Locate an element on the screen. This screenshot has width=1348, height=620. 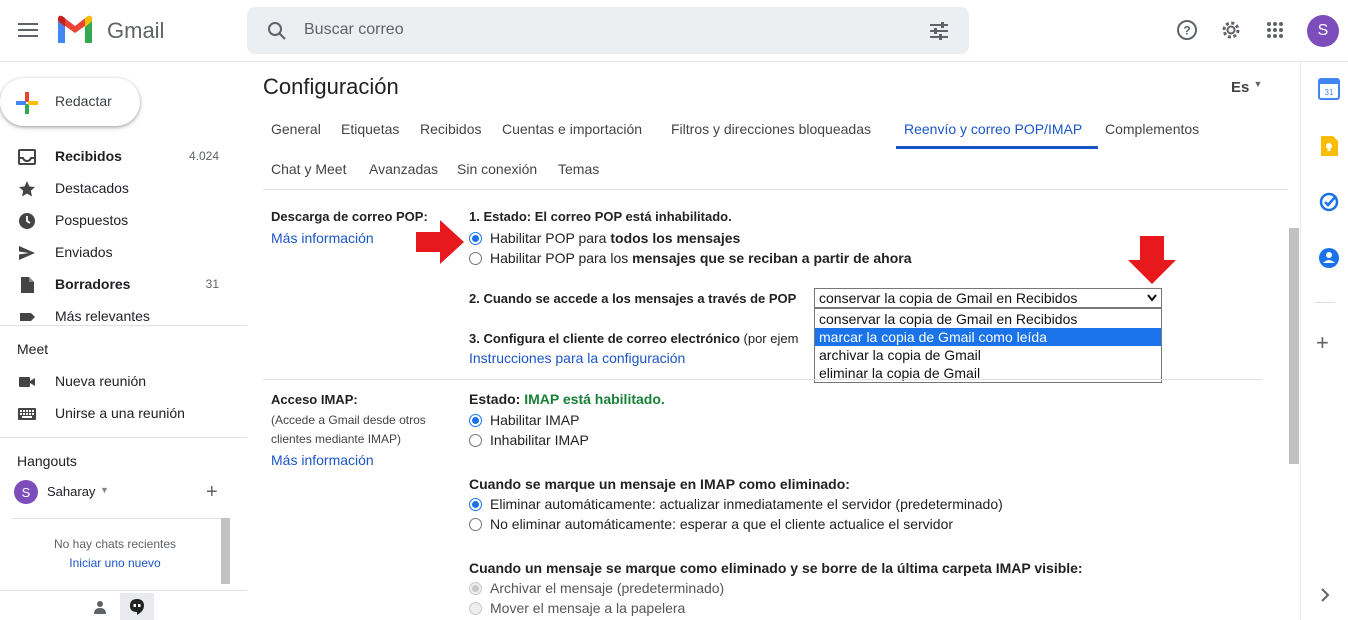
tab-forwarding: Reenvío y correo POP/IMAP is located at coordinates (993, 129).